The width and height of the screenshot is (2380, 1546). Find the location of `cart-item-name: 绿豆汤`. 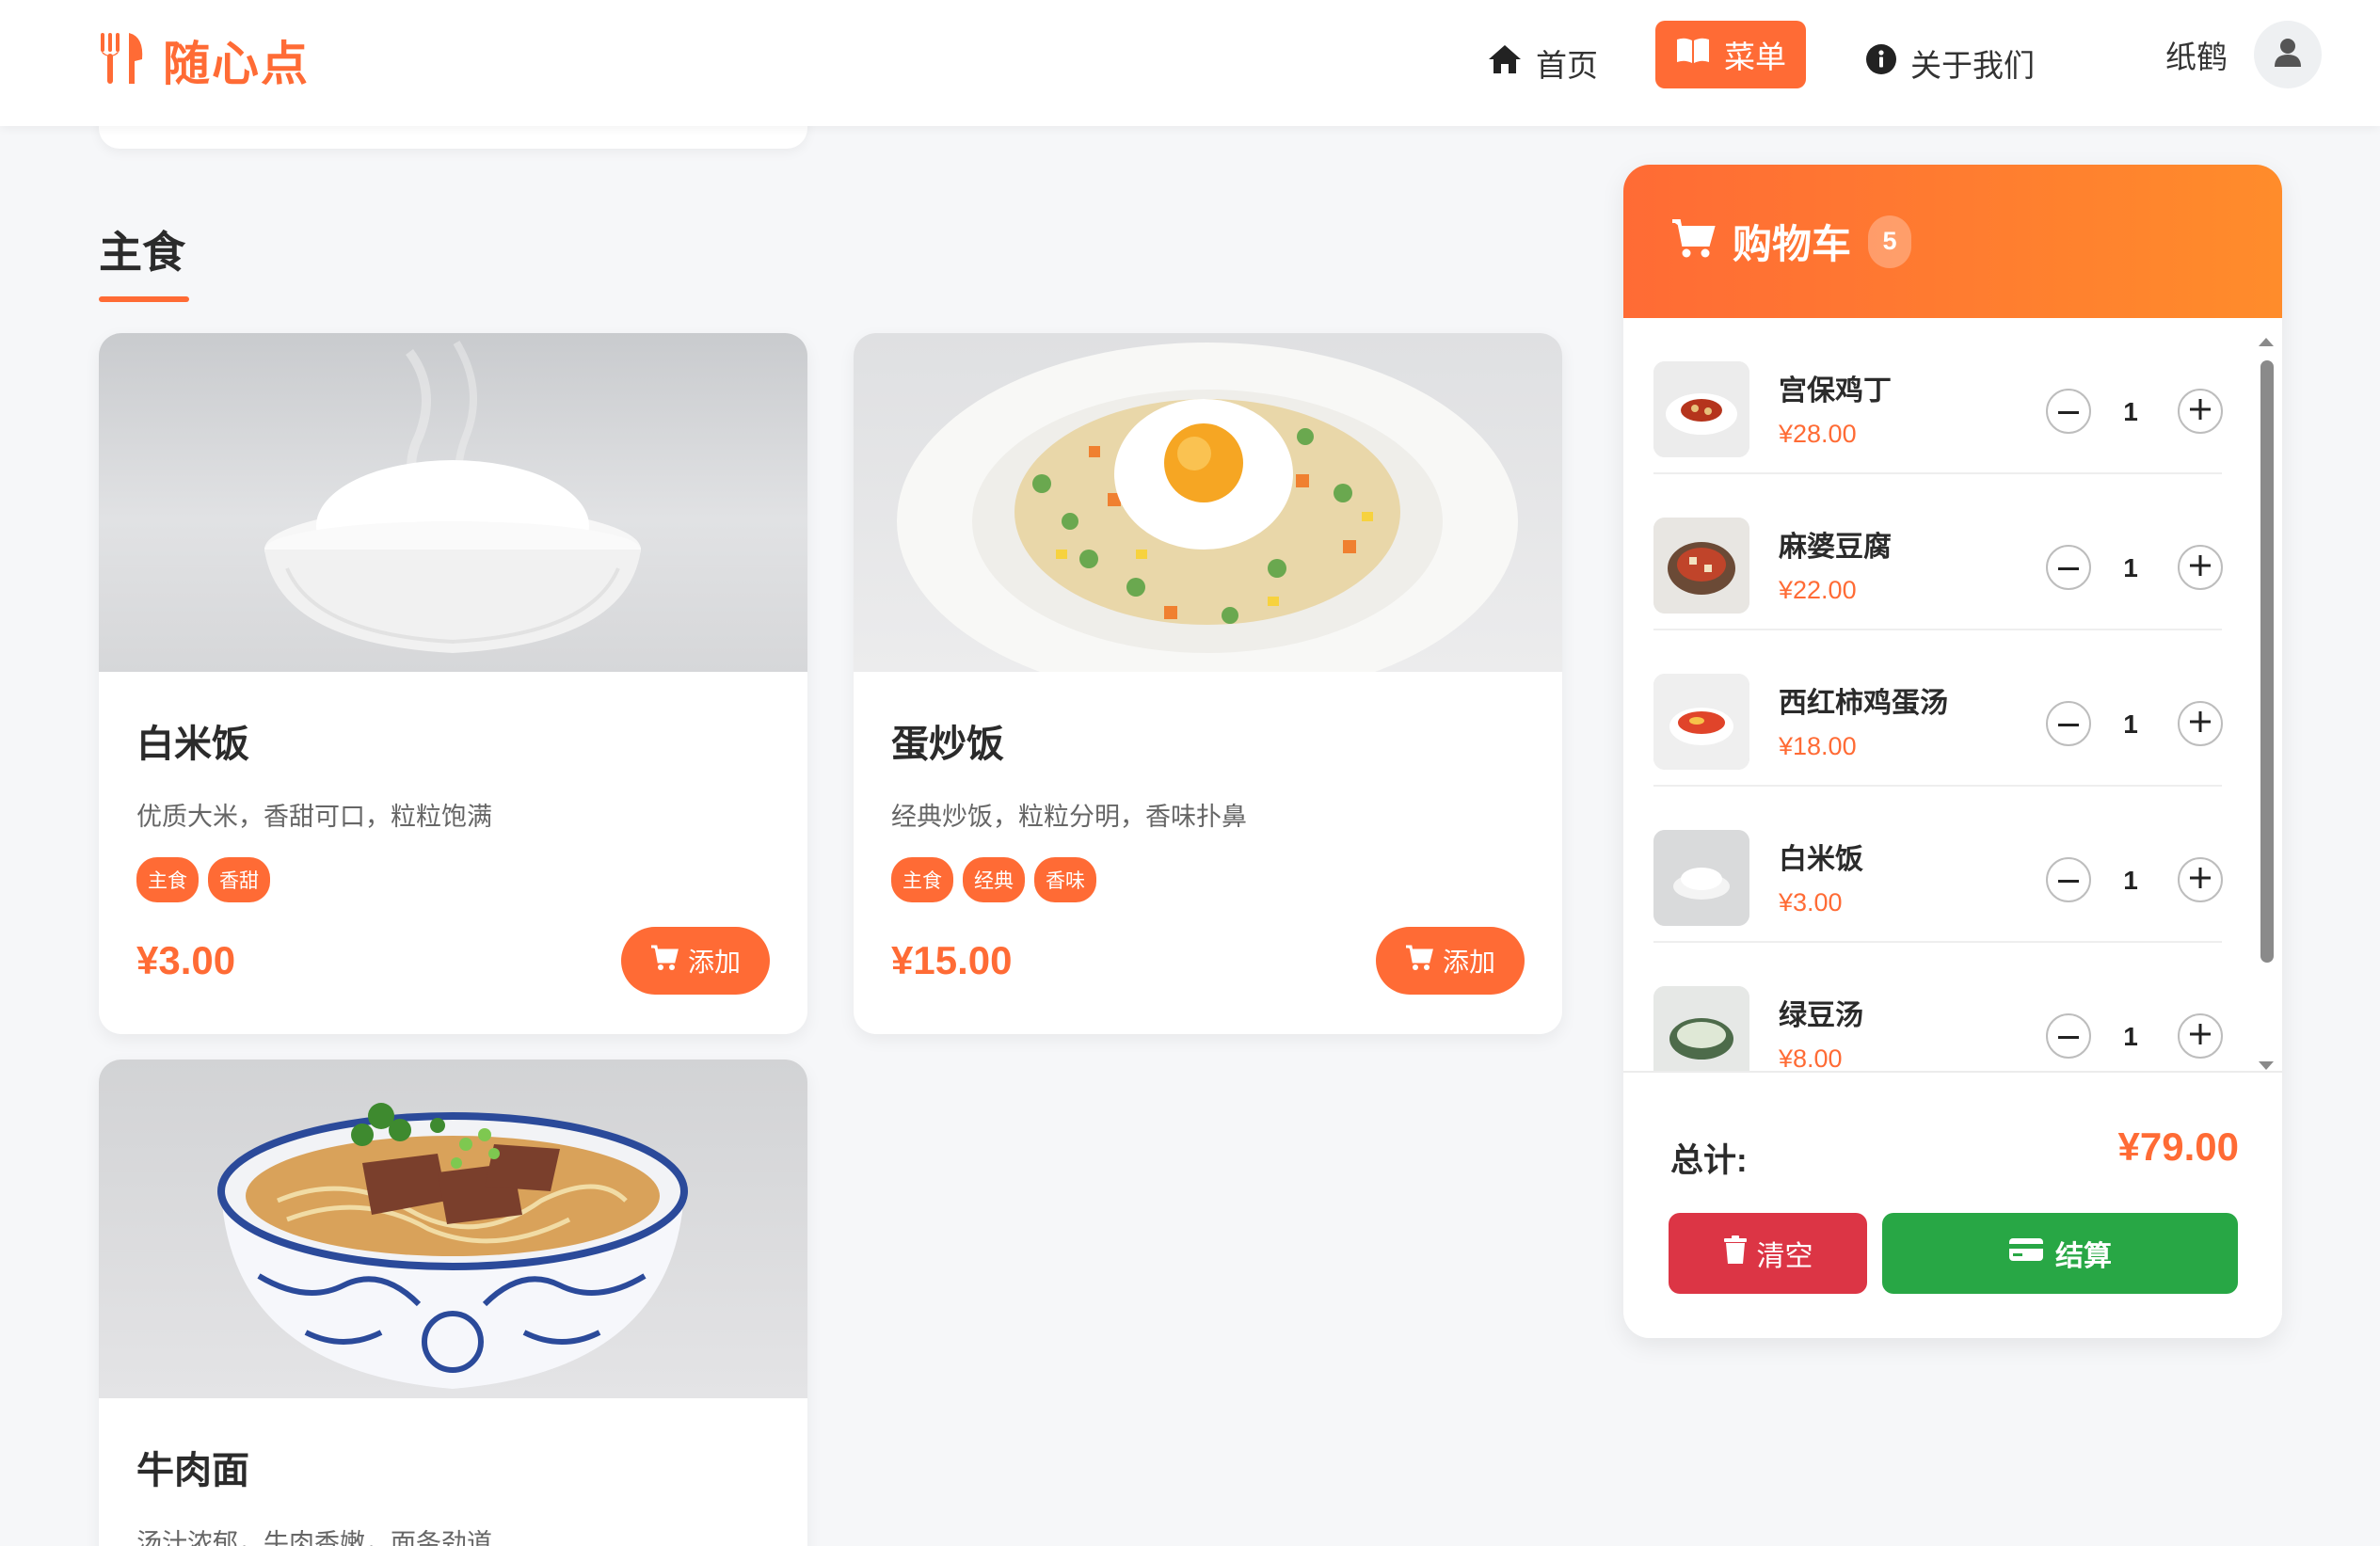

cart-item-name: 绿豆汤 is located at coordinates (1821, 1015).